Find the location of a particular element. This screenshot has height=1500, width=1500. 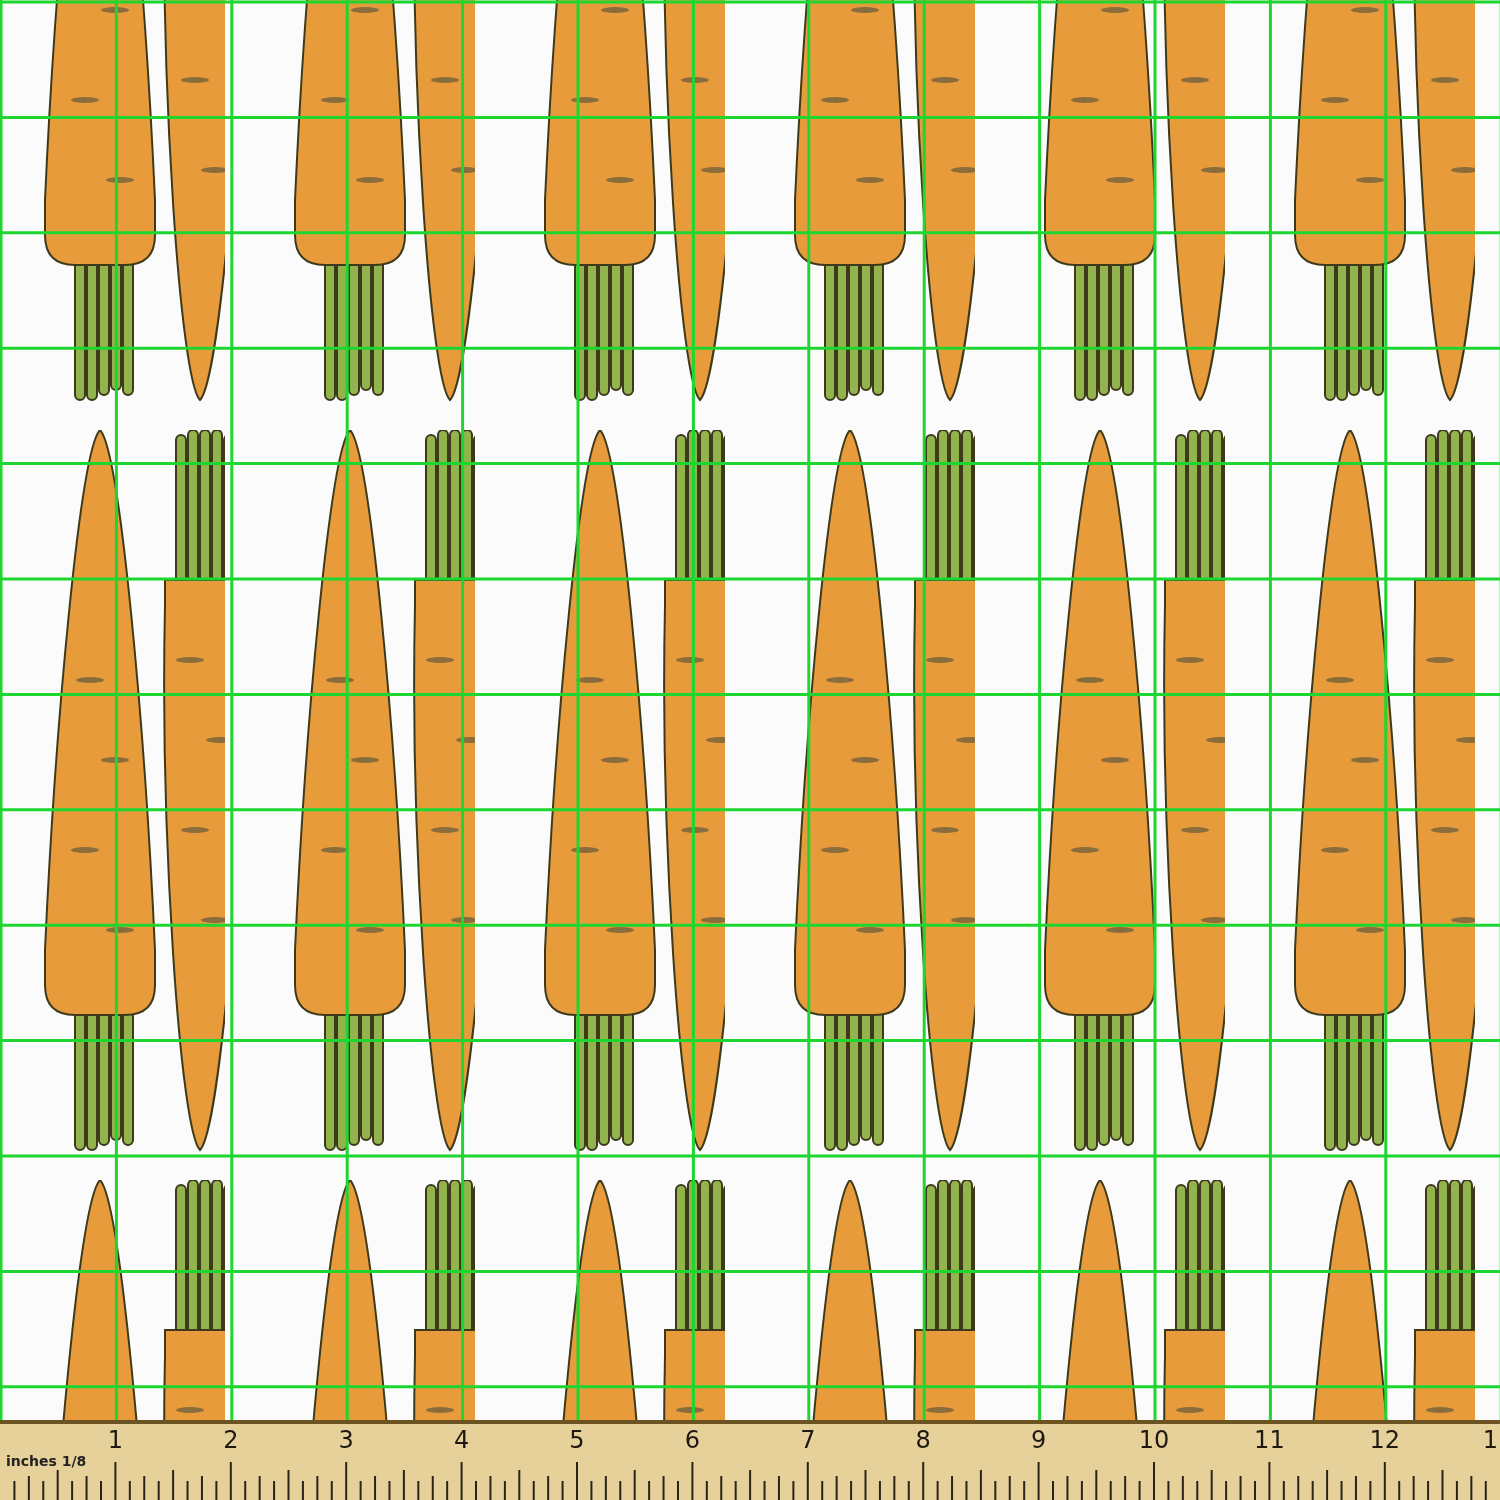

inch-number: 2 is located at coordinates (231, 1440).